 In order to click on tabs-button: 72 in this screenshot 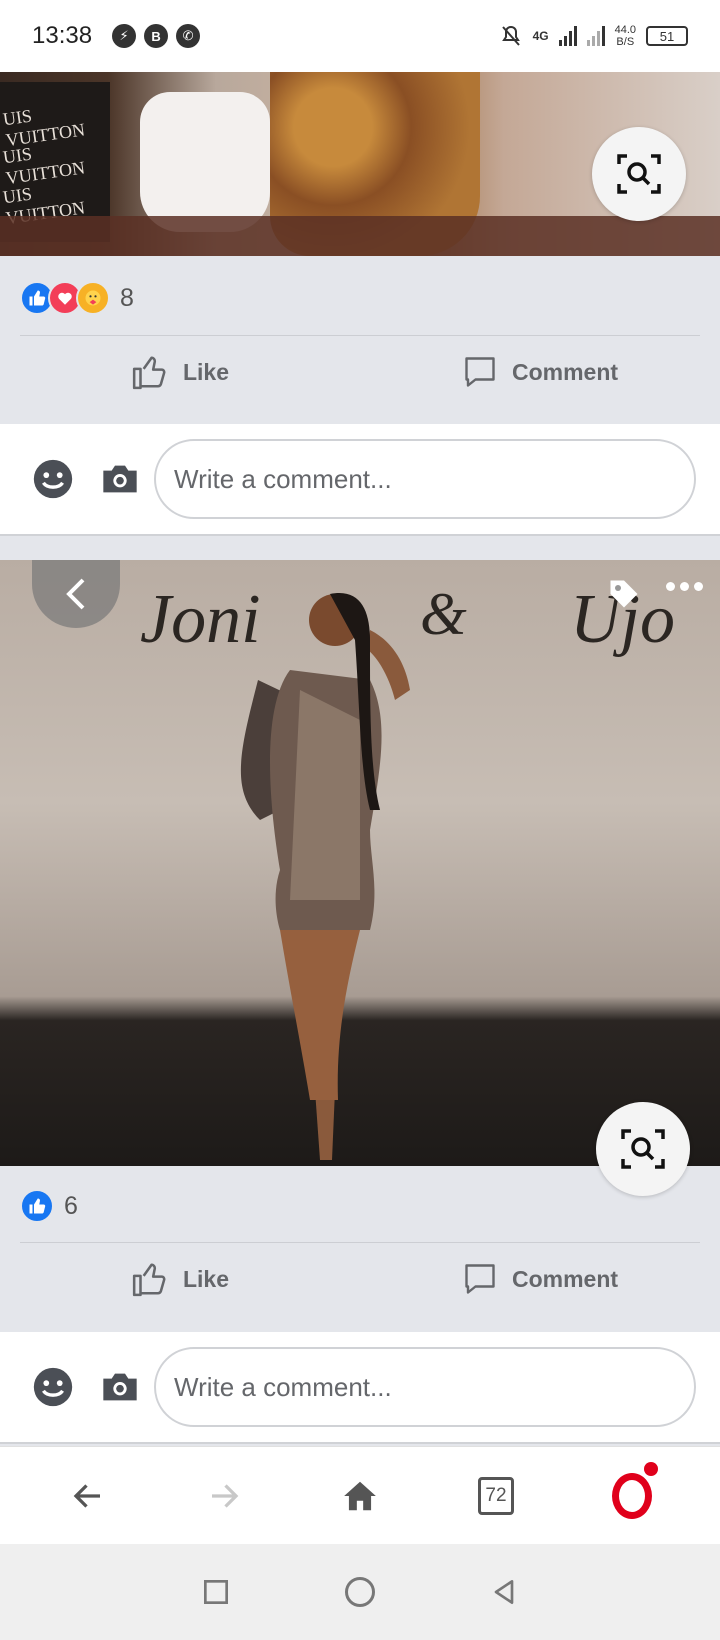, I will do `click(496, 1496)`.